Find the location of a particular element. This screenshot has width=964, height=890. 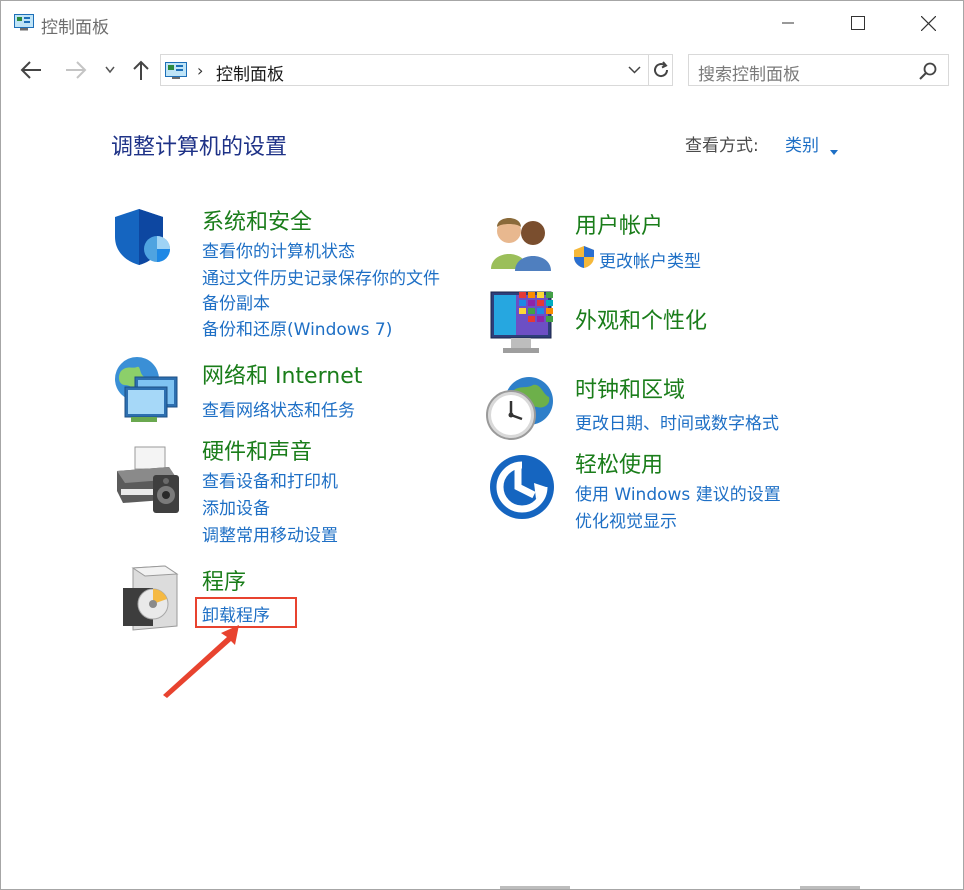

view-by-label: 查看方式: is located at coordinates (722, 146).